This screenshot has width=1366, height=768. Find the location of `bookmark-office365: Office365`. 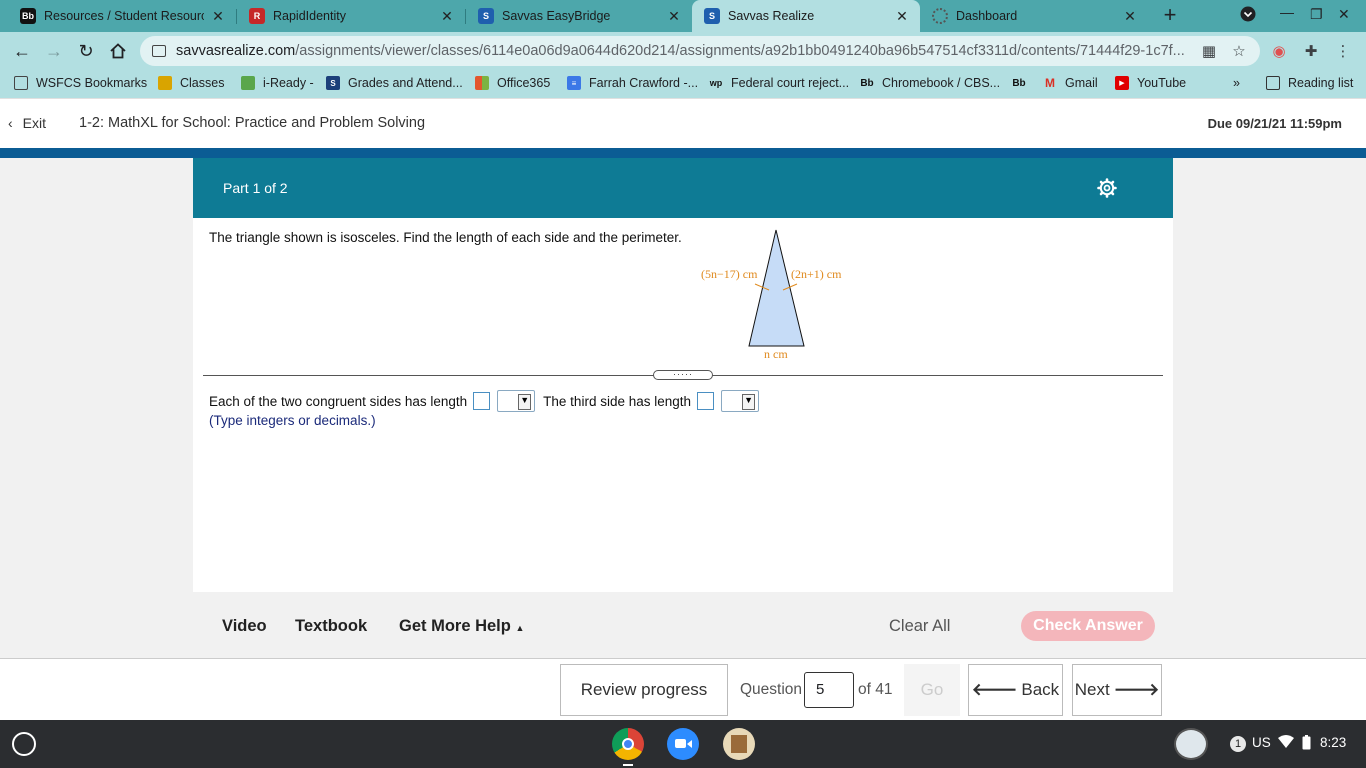

bookmark-office365: Office365 is located at coordinates (512, 83).